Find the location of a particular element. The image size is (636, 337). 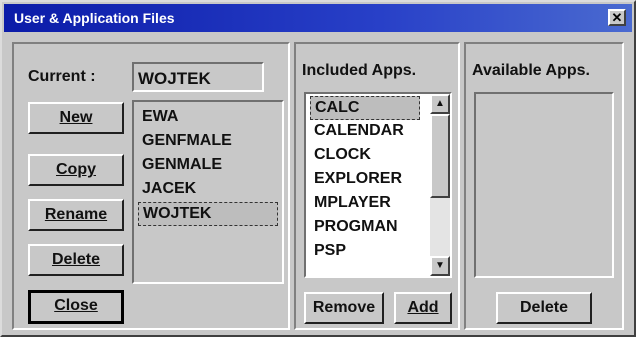

users-list: EWA GENFMALE GENMALE JACEK WOJTEK is located at coordinates (208, 192).